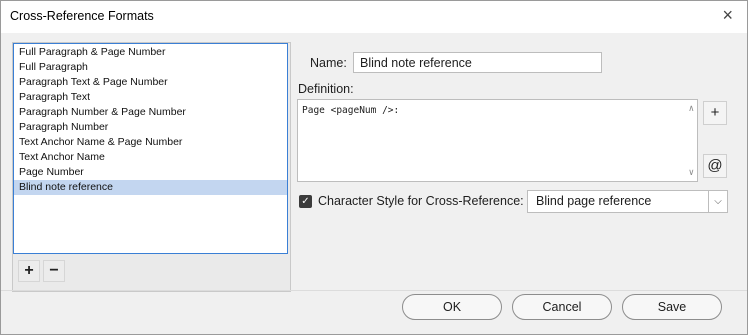 This screenshot has width=748, height=335. Describe the element at coordinates (82, 16) in the screenshot. I see `dialog-title: Cross-Reference Formats` at that location.